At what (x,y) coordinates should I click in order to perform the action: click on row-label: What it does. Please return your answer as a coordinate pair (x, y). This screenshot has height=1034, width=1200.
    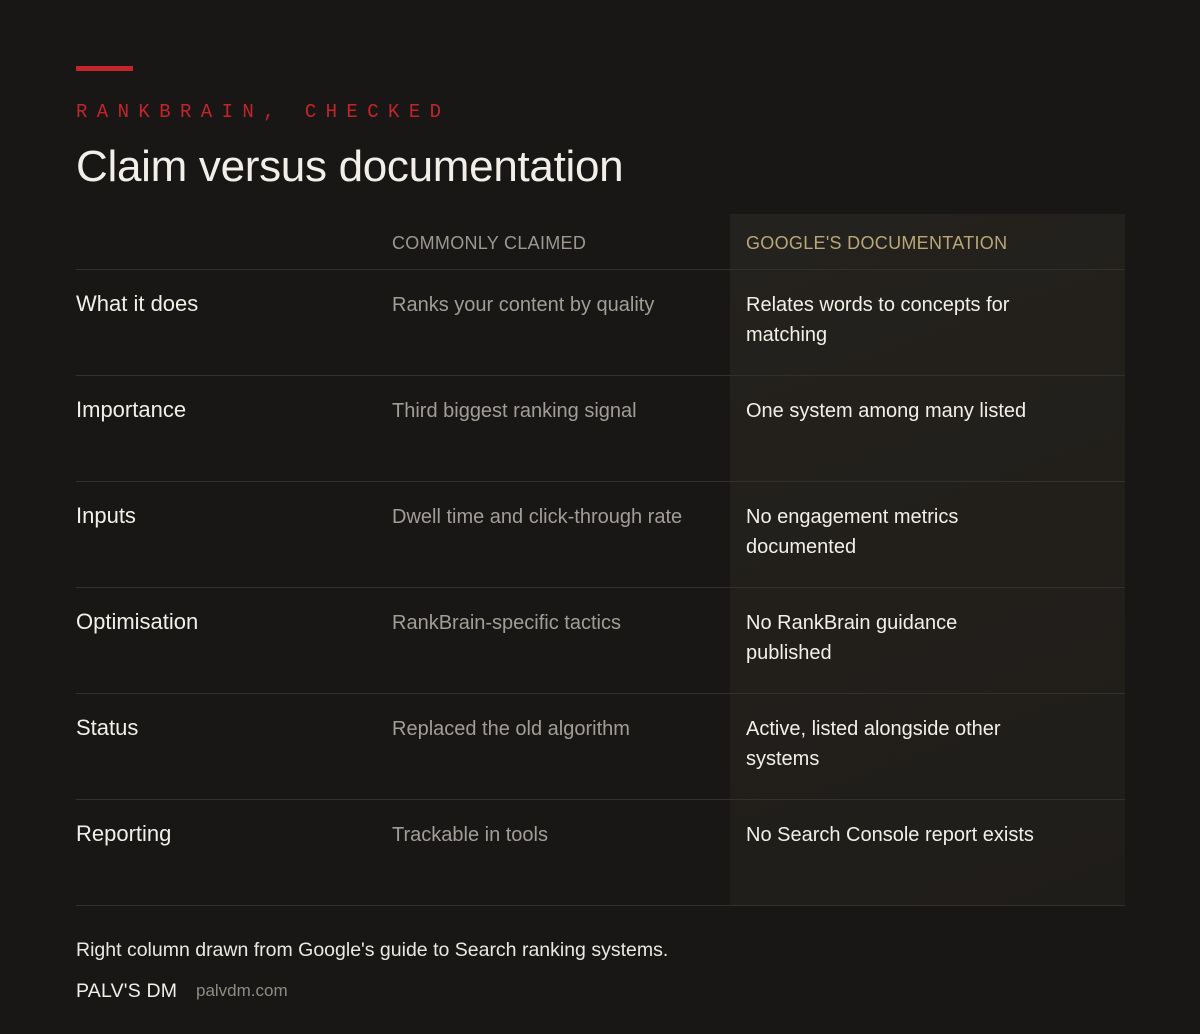
    Looking at the image, I should click on (137, 303).